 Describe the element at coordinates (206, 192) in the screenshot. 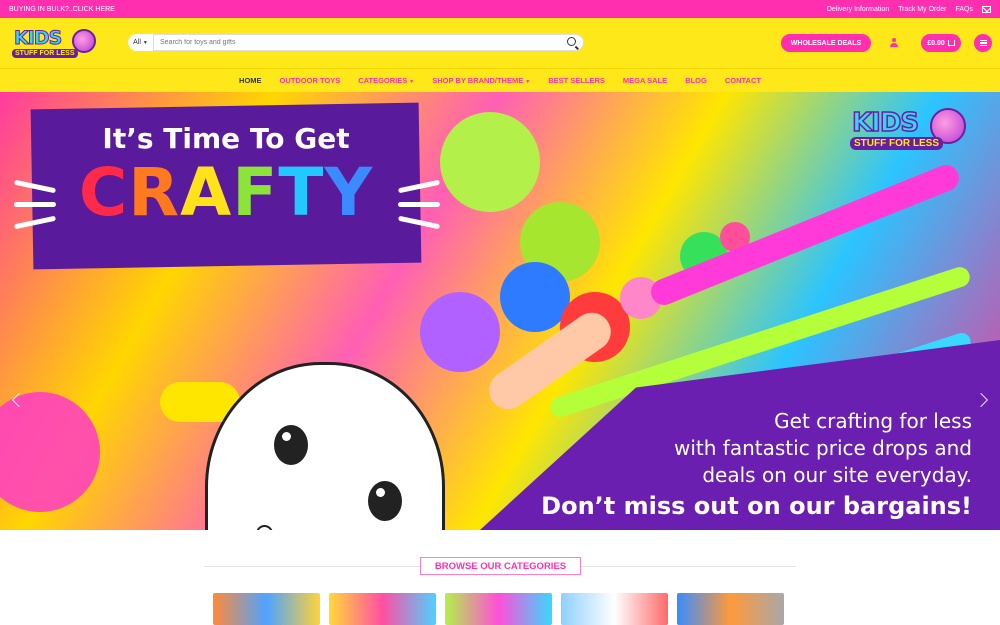

I see `title-letter: A` at that location.